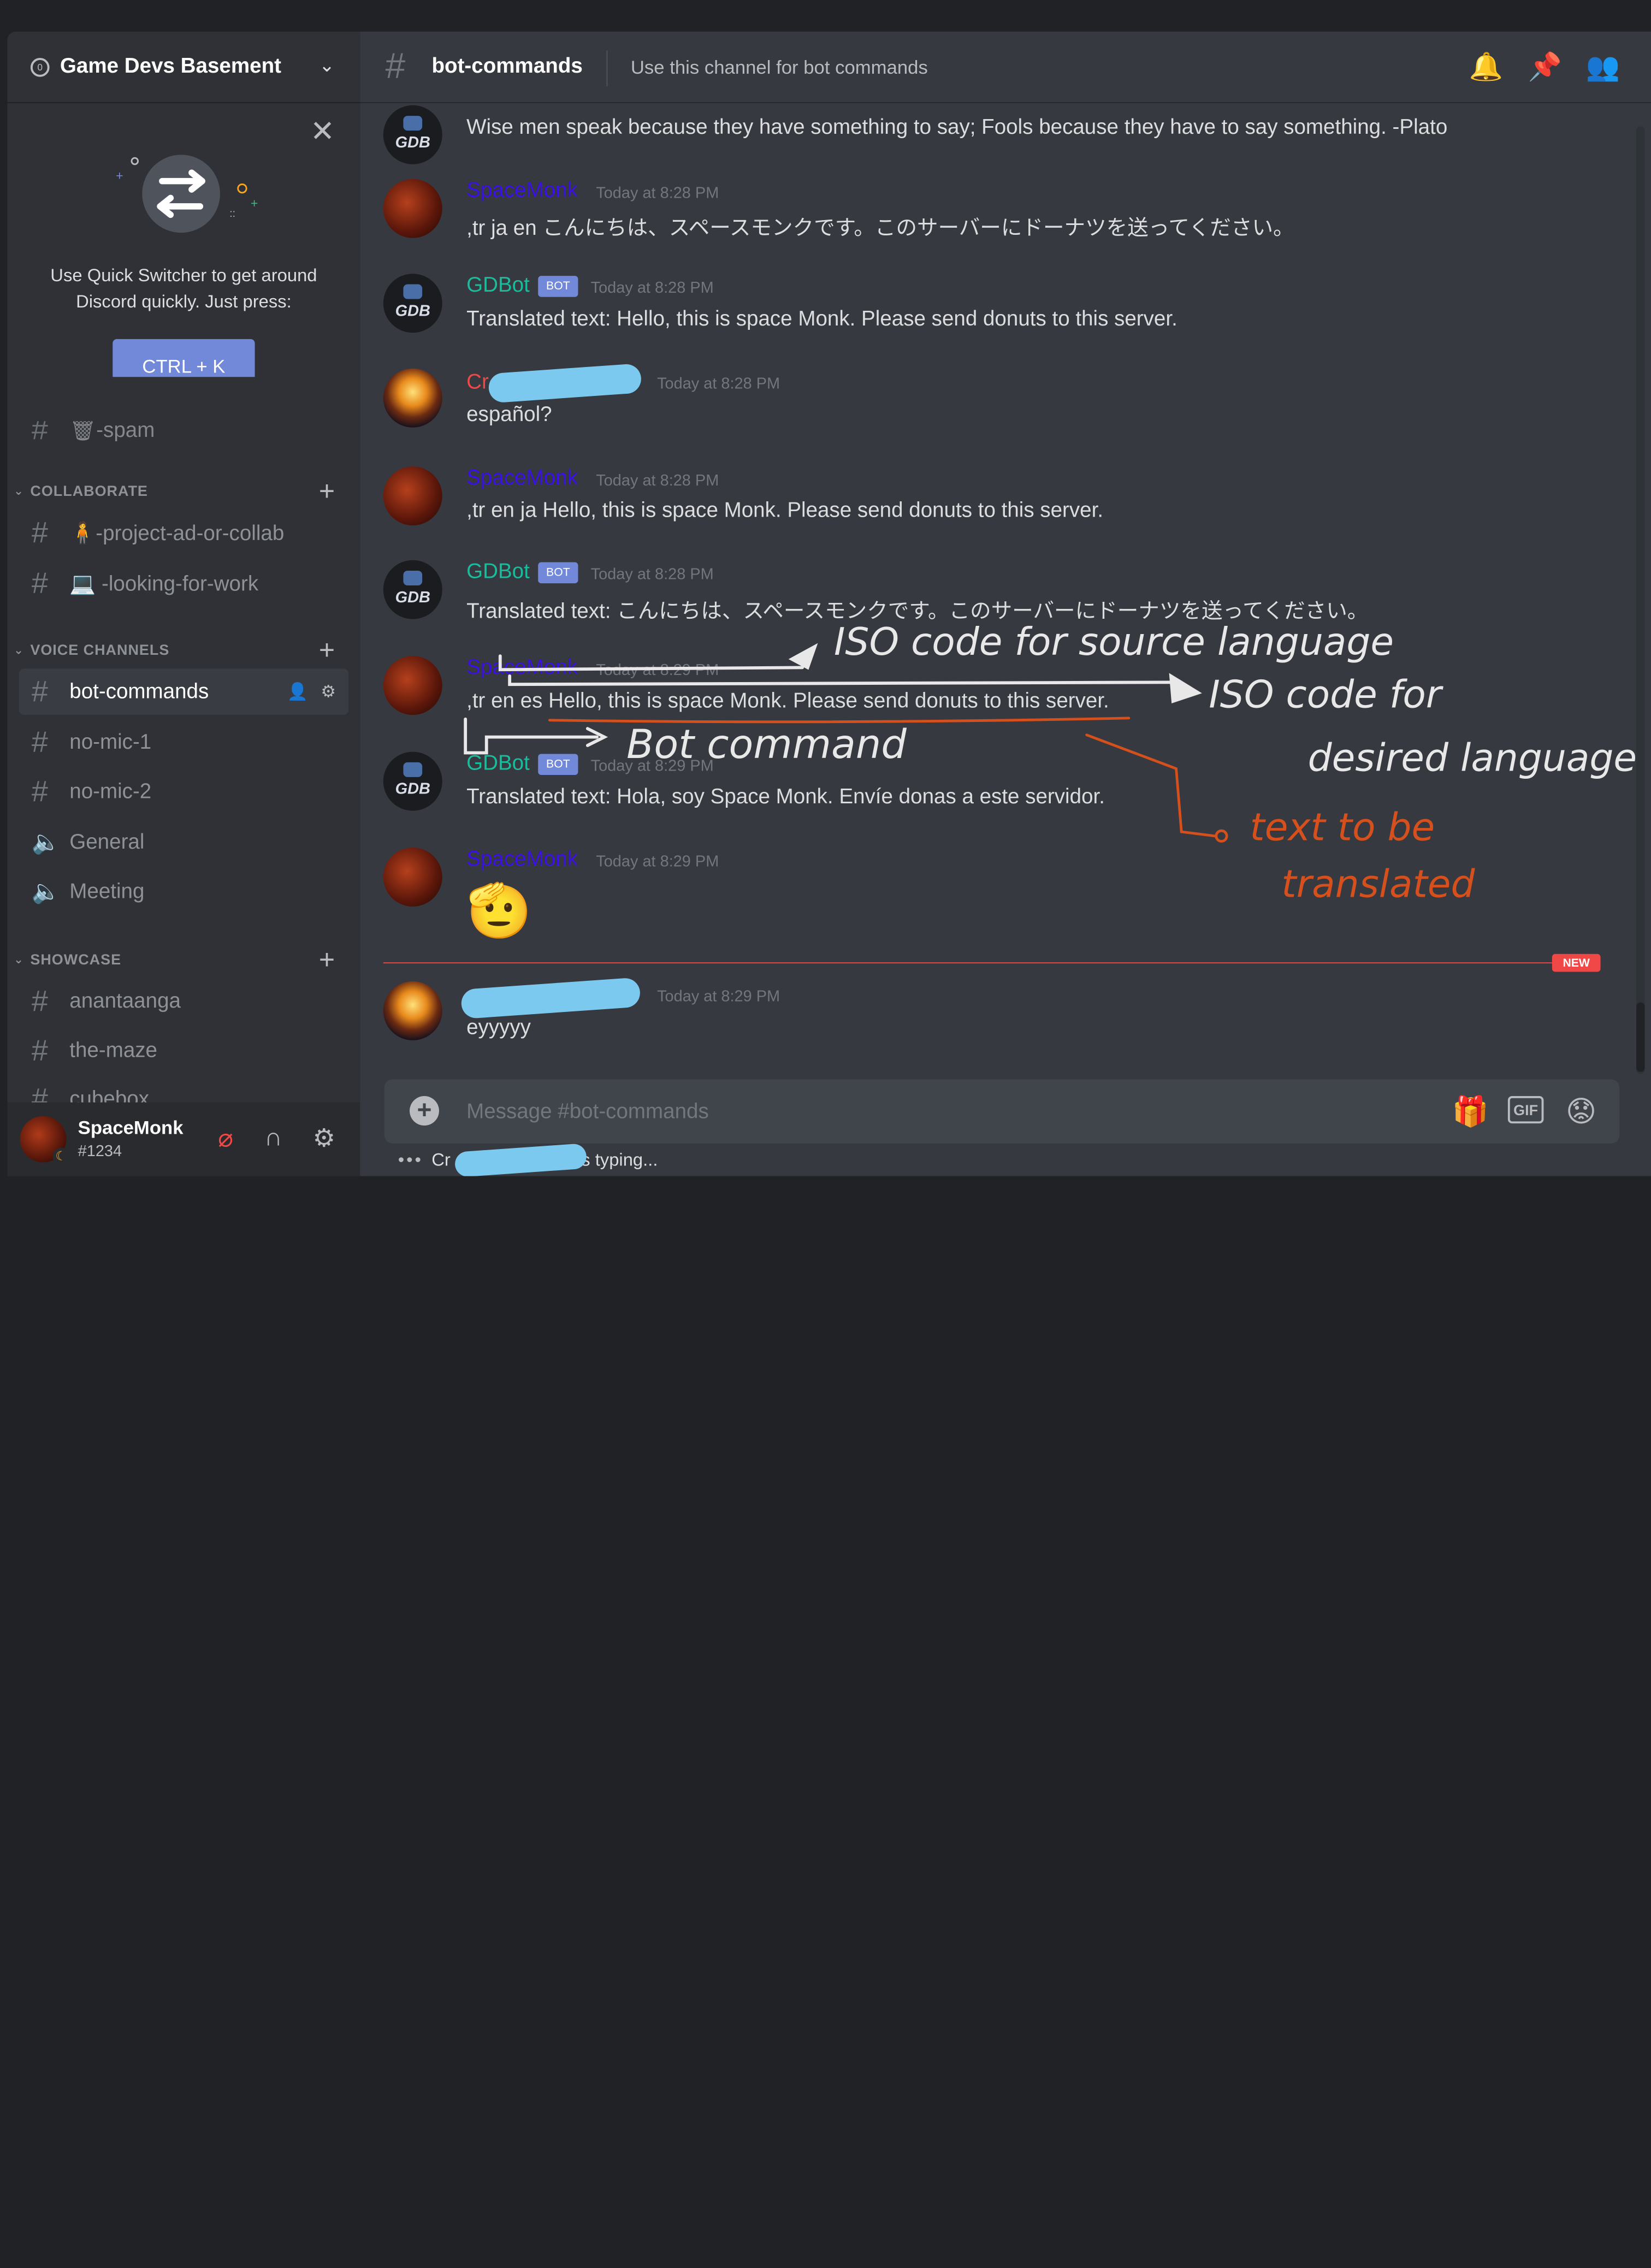  Describe the element at coordinates (183, 583) in the screenshot. I see `channel-looking-for-work: # 💻 -looking-for-work` at that location.